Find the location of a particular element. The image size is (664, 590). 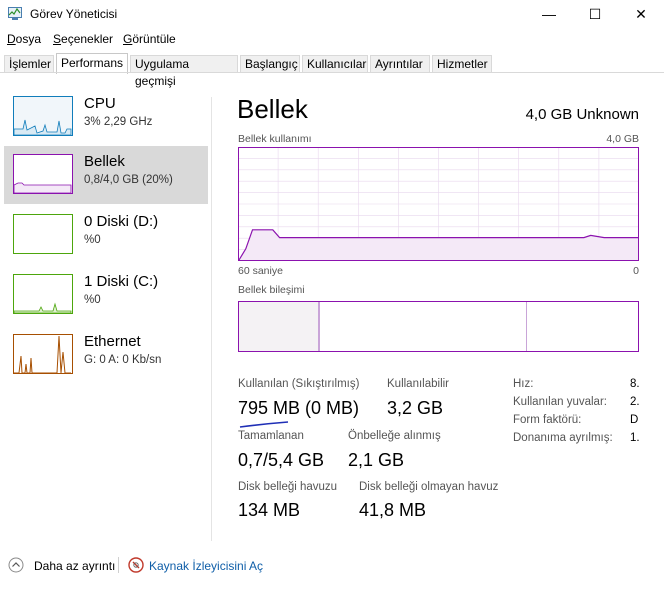

resource-detail: 3% 2,29 GHz is located at coordinates (118, 122).